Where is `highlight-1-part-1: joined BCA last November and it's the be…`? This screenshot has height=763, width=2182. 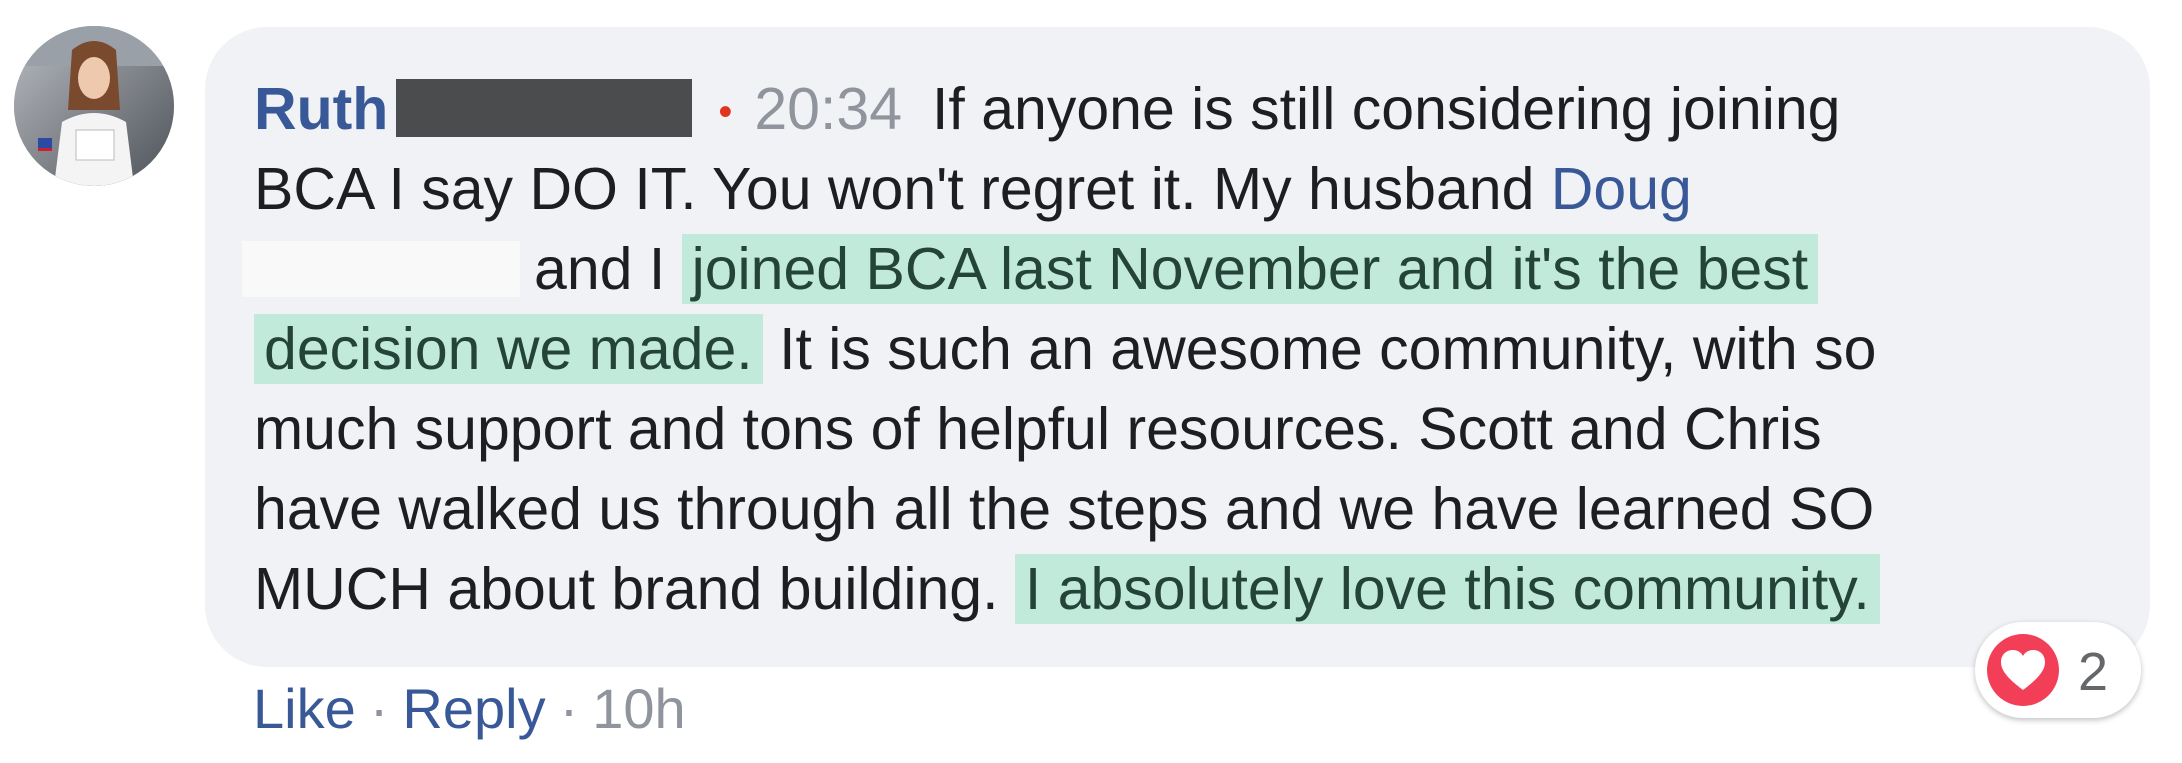 highlight-1-part-1: joined BCA last November and it's the be… is located at coordinates (1250, 269).